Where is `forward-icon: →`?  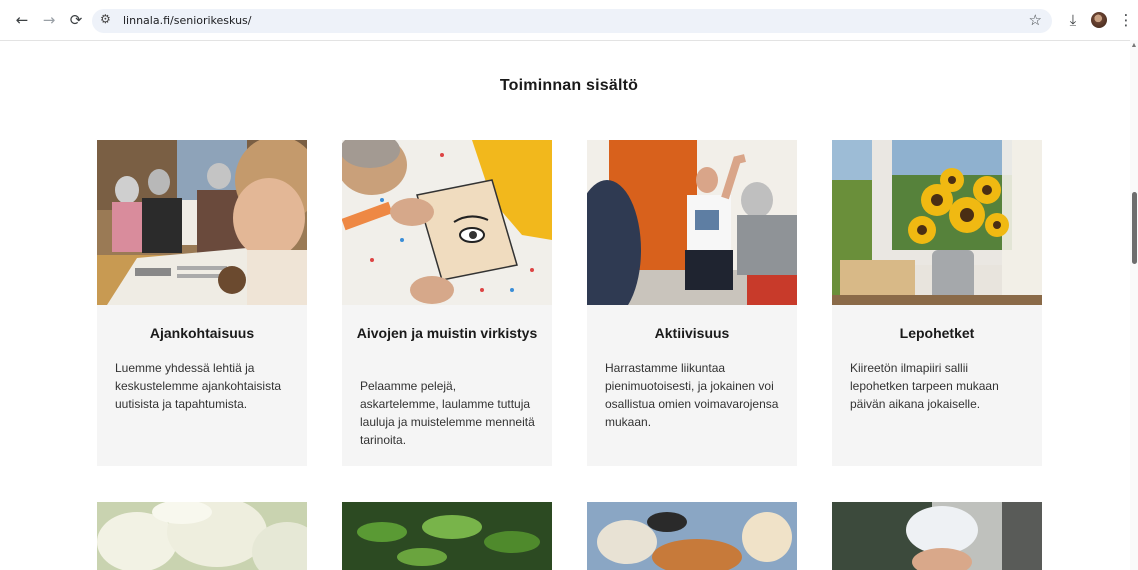
forward-icon: → is located at coordinates (49, 20).